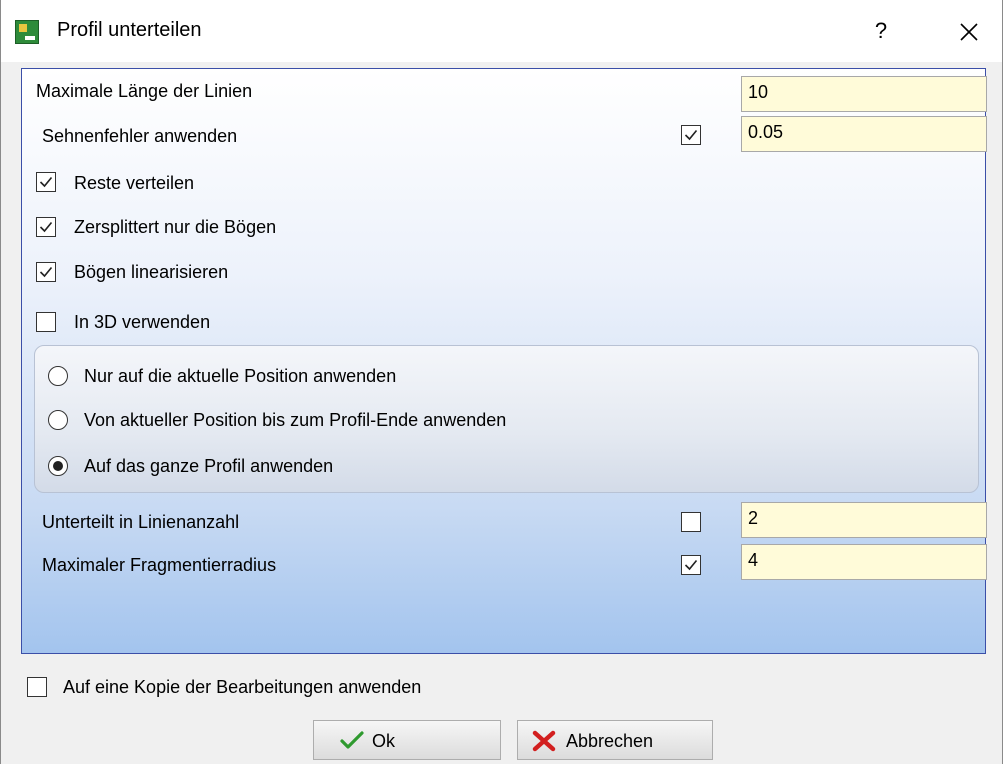  I want to click on max-fragment-radius-label: Maximaler Fragmentierradius, so click(159, 565).